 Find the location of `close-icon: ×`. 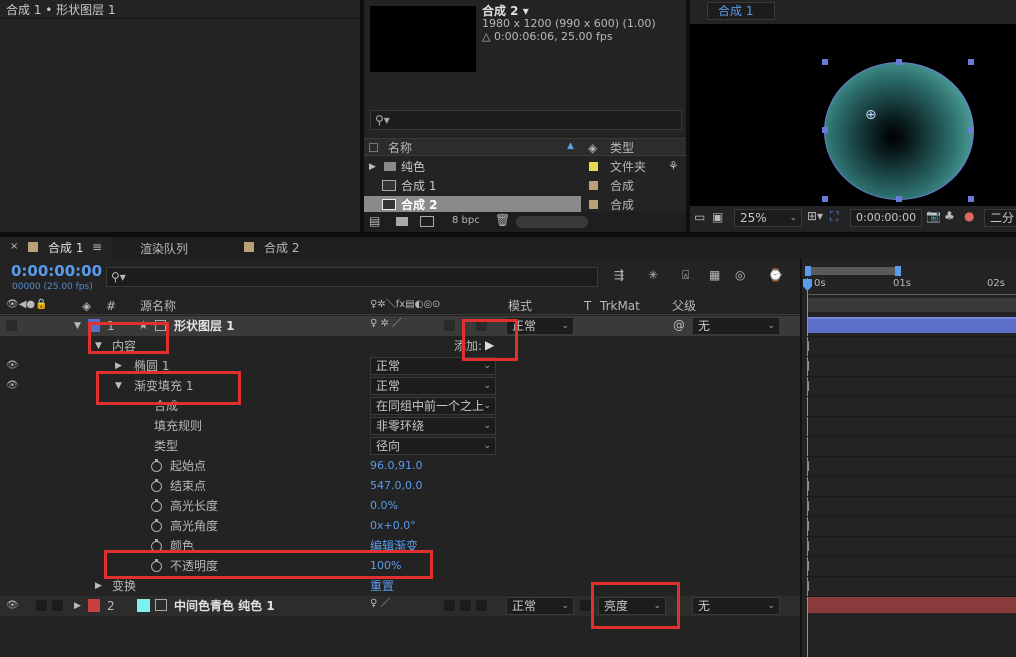

close-icon: × is located at coordinates (14, 247).